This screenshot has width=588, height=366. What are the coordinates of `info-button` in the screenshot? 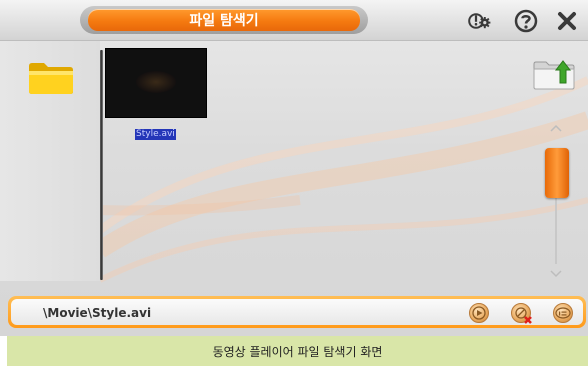 It's located at (563, 313).